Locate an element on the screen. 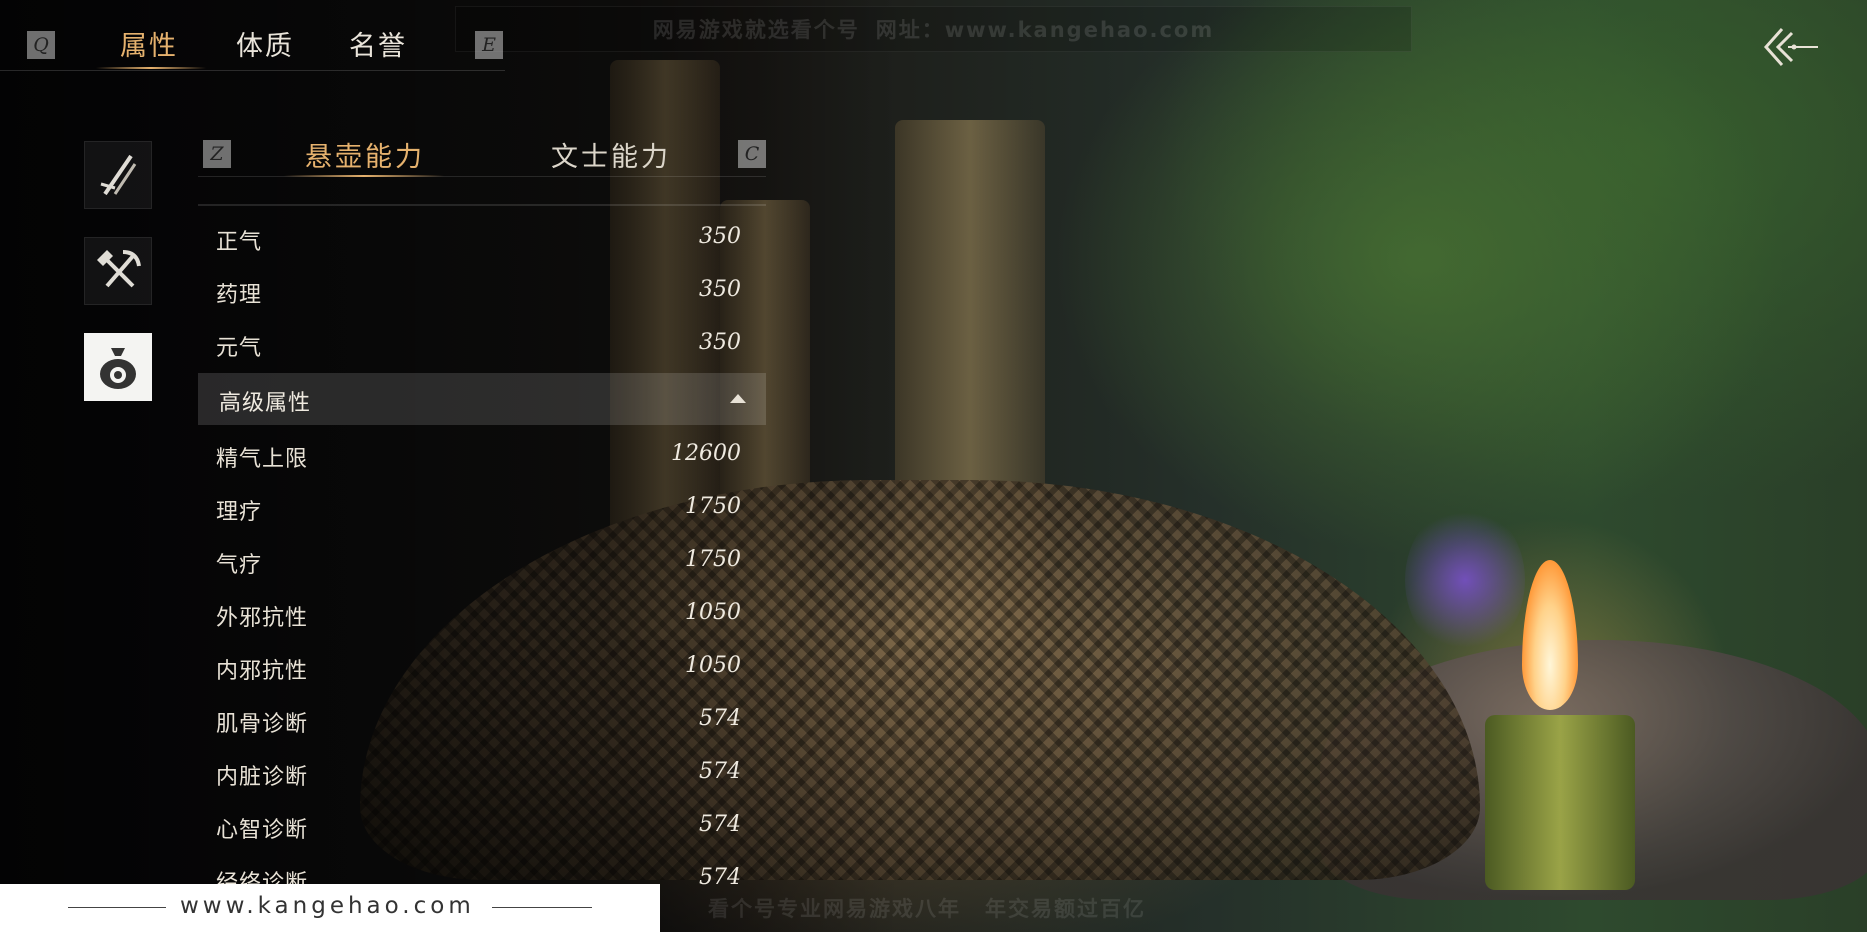 This screenshot has height=932, width=1867. key-hint-q: Q is located at coordinates (41, 45).